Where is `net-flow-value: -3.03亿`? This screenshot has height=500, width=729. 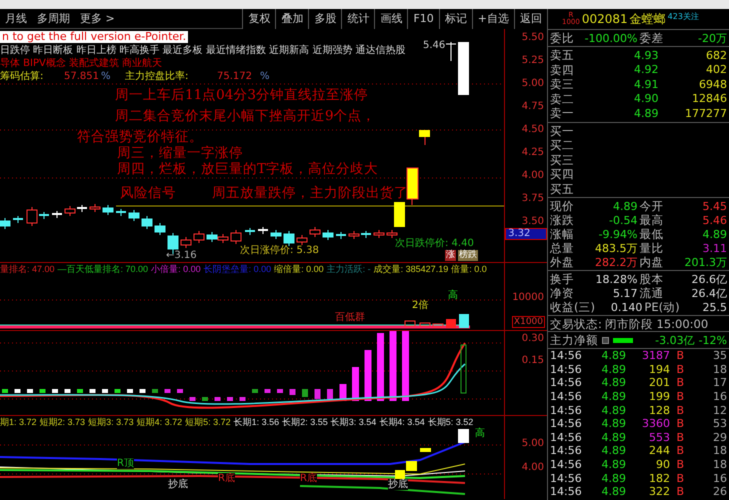 net-flow-value: -3.03亿 is located at coordinates (675, 340).